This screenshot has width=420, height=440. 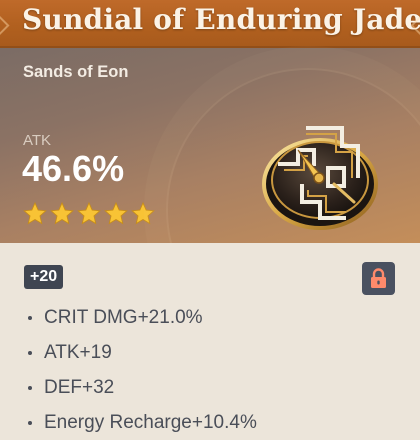 What do you see at coordinates (5, 25) in the screenshot?
I see `title-bar-left-ornament` at bounding box center [5, 25].